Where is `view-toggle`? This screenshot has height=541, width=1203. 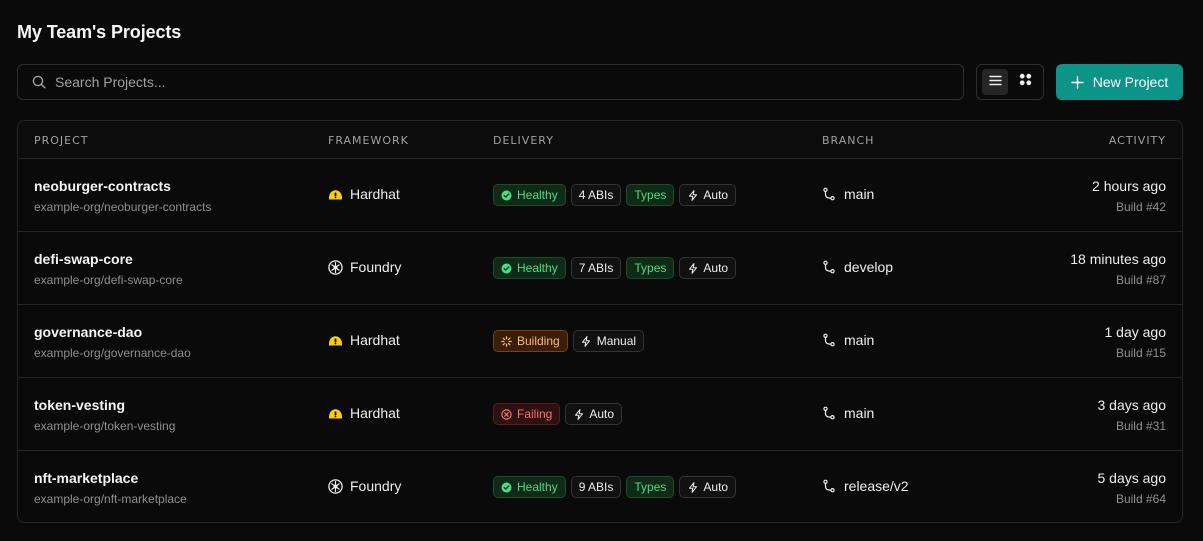 view-toggle is located at coordinates (1010, 82).